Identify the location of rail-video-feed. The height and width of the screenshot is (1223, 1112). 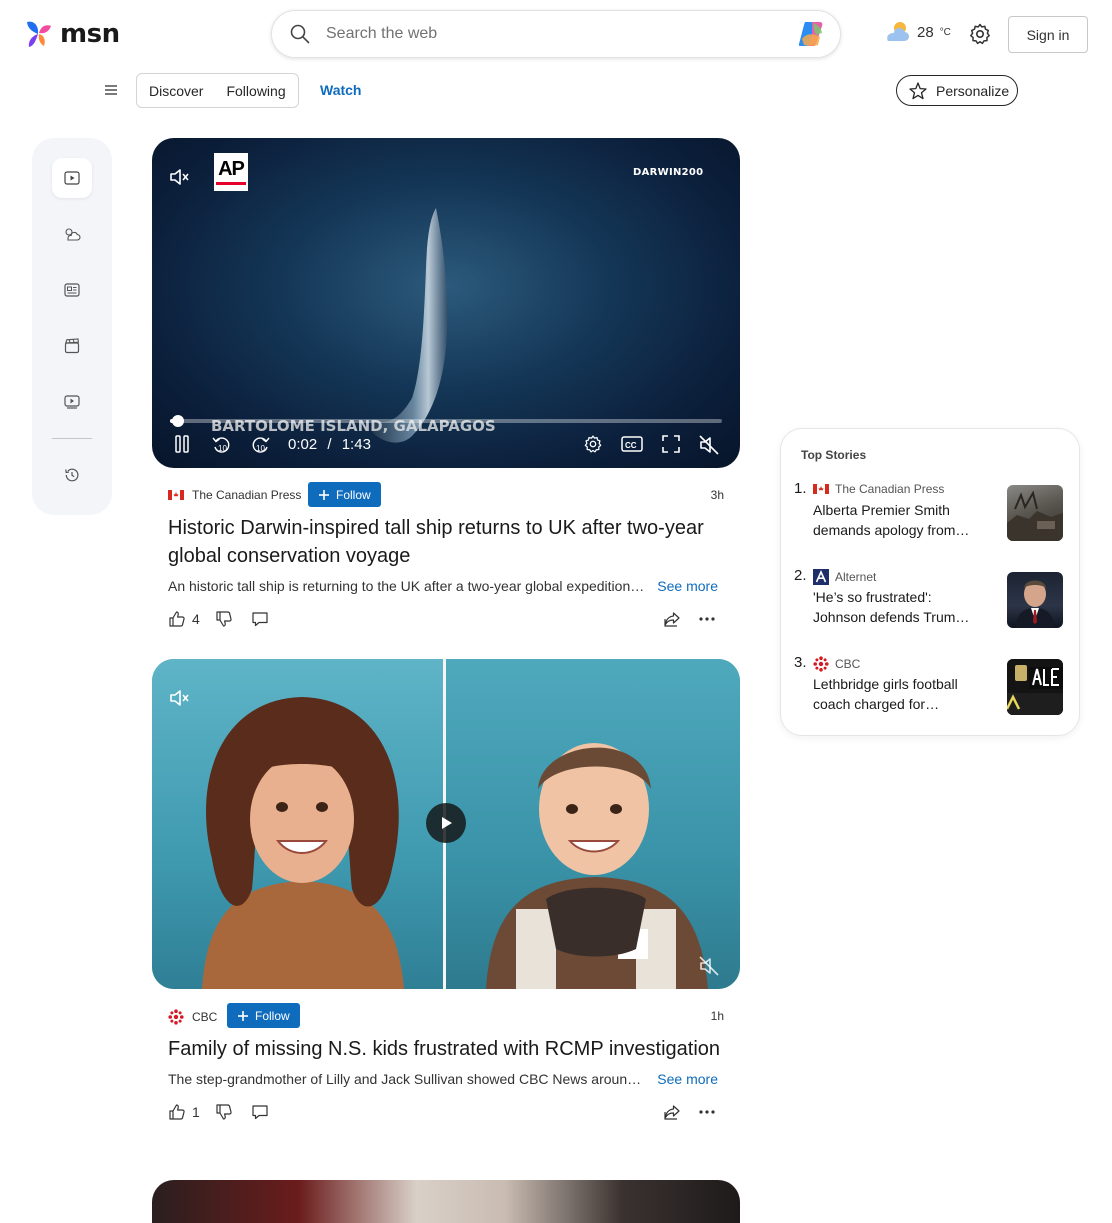
(72, 178).